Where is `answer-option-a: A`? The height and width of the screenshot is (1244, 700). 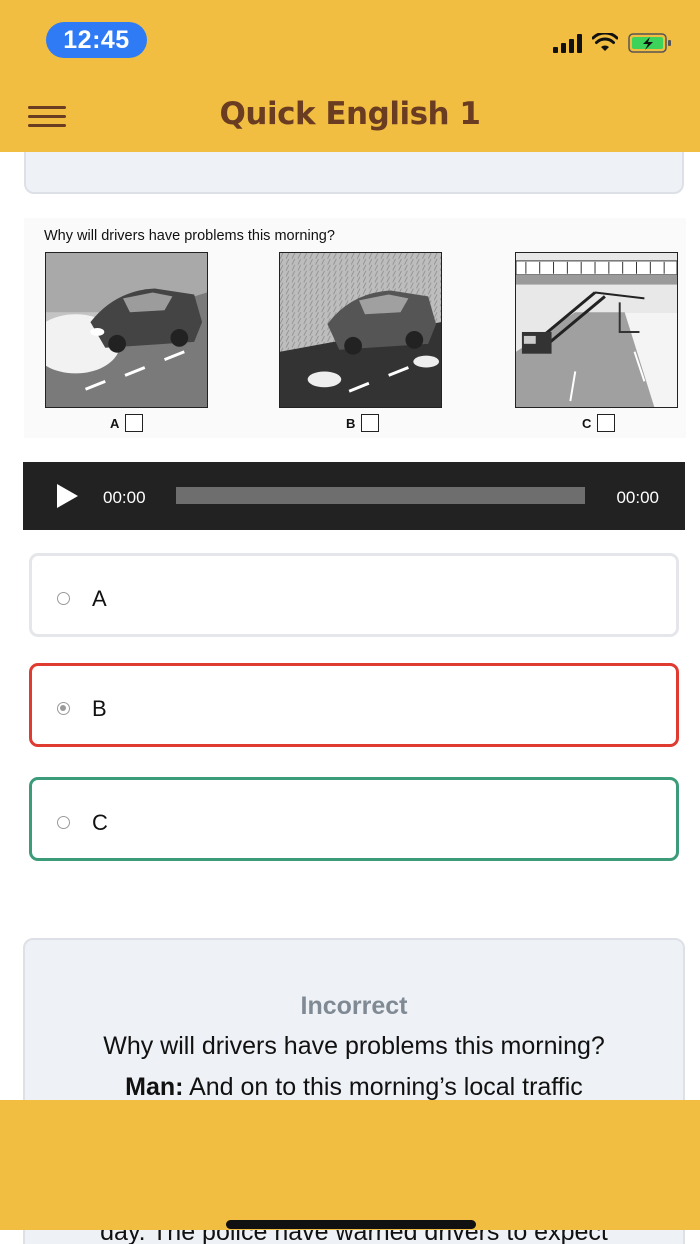 answer-option-a: A is located at coordinates (354, 595).